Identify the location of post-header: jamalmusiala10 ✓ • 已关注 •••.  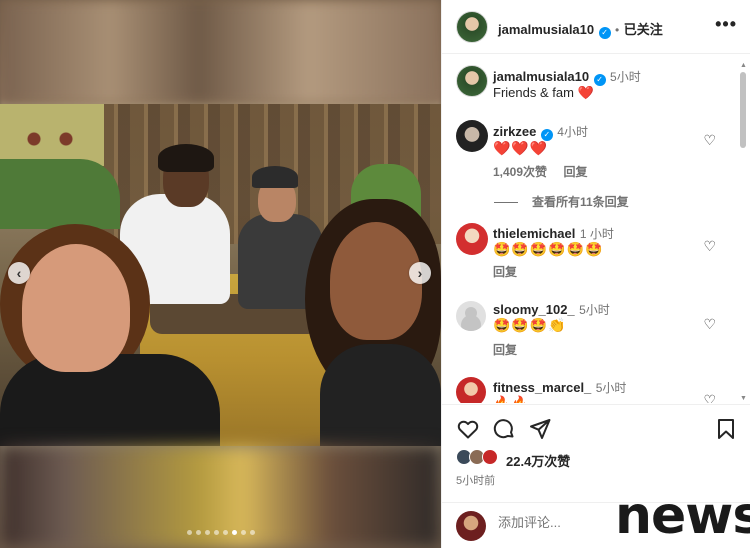
(596, 27).